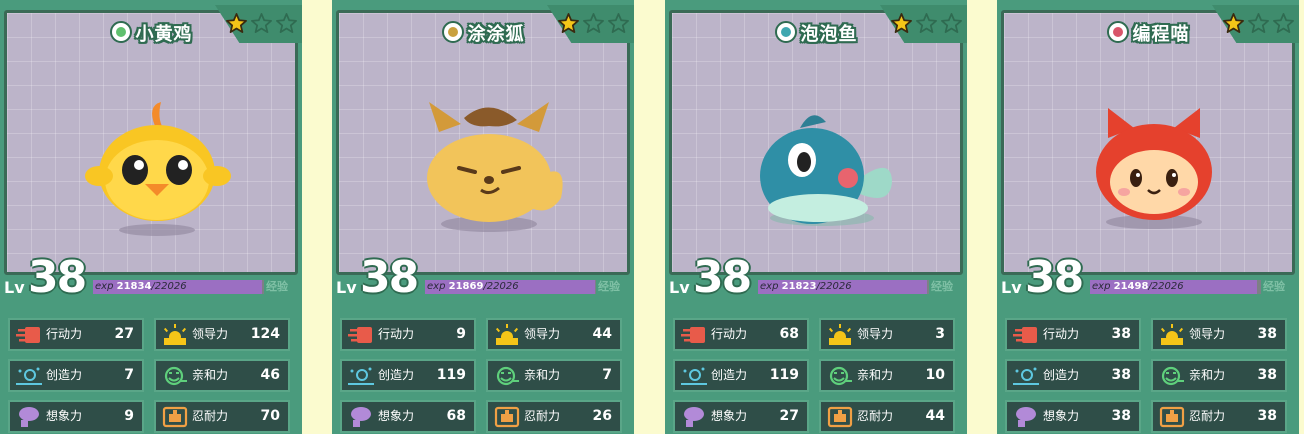 This screenshot has width=1304, height=434. What do you see at coordinates (840, 335) in the screenshot?
I see `leadership-icon` at bounding box center [840, 335].